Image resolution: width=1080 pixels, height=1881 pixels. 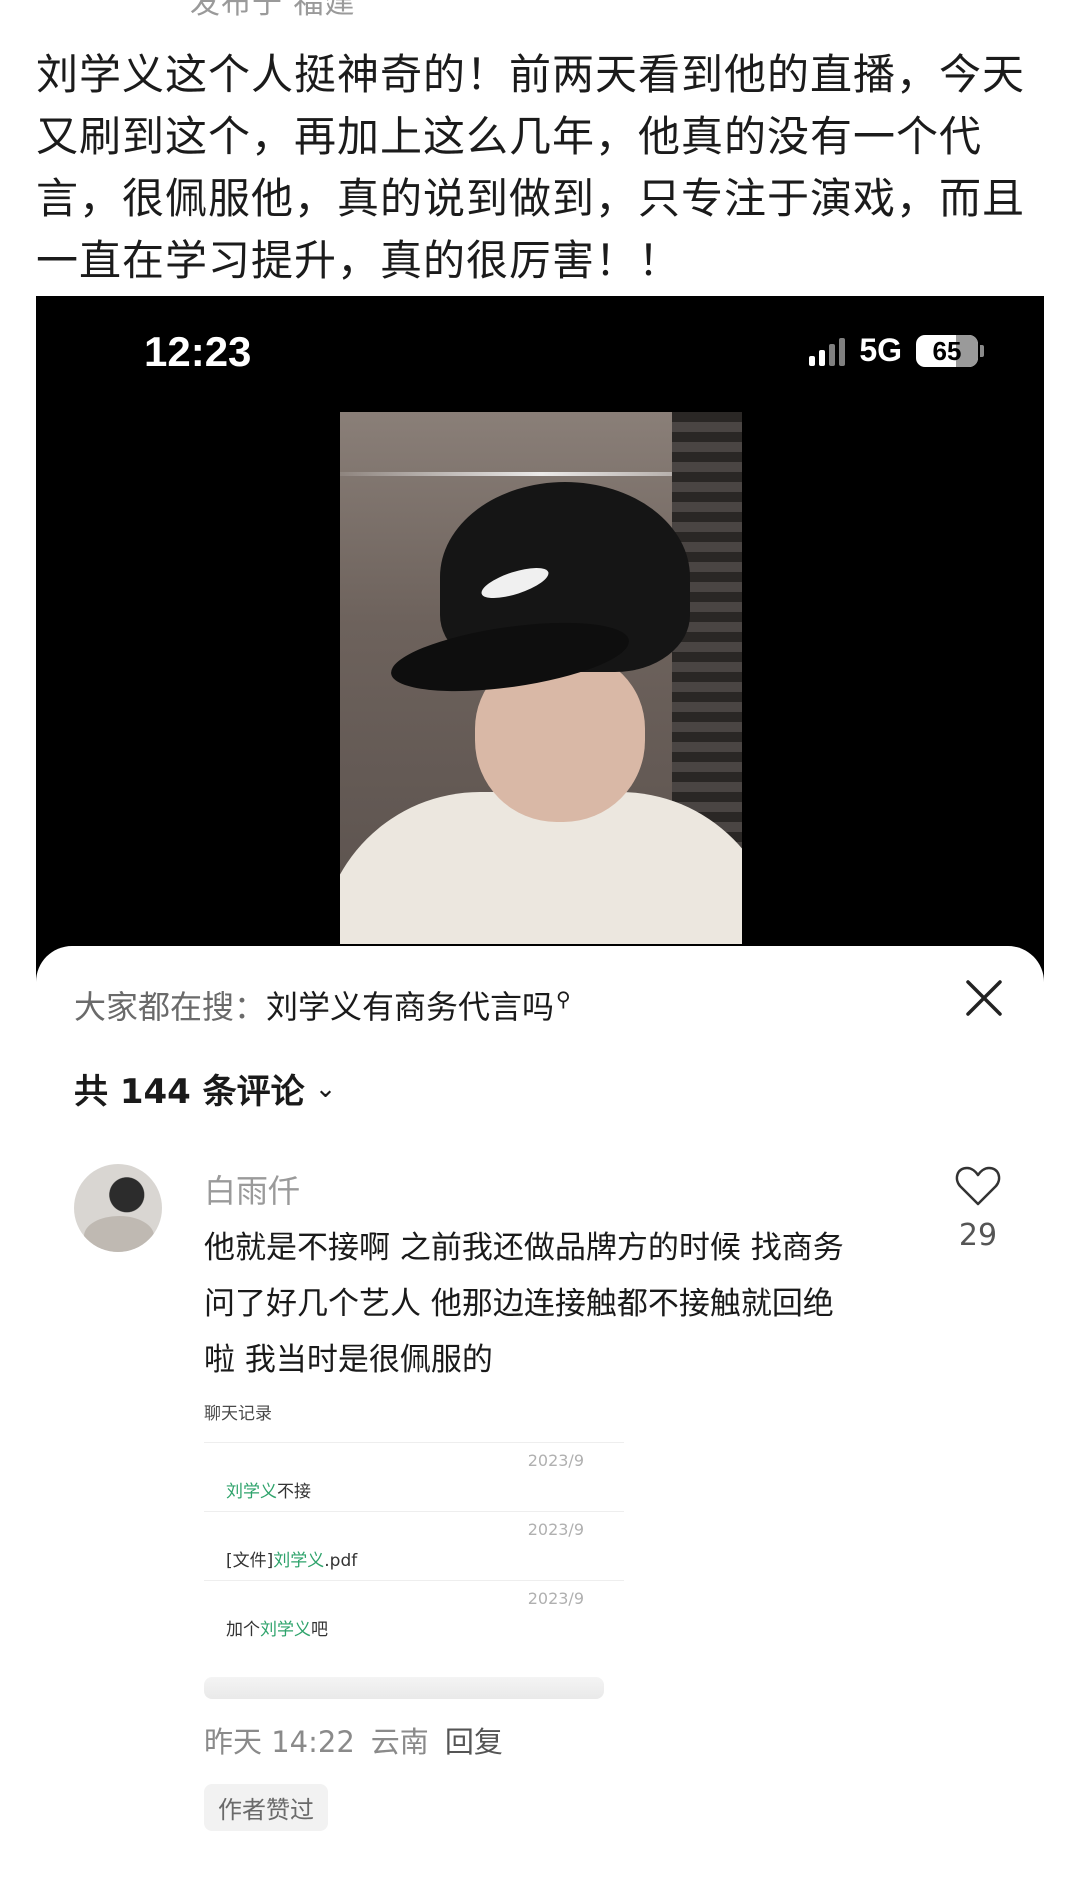 I want to click on status-indicators: 5G 65, so click(x=896, y=350).